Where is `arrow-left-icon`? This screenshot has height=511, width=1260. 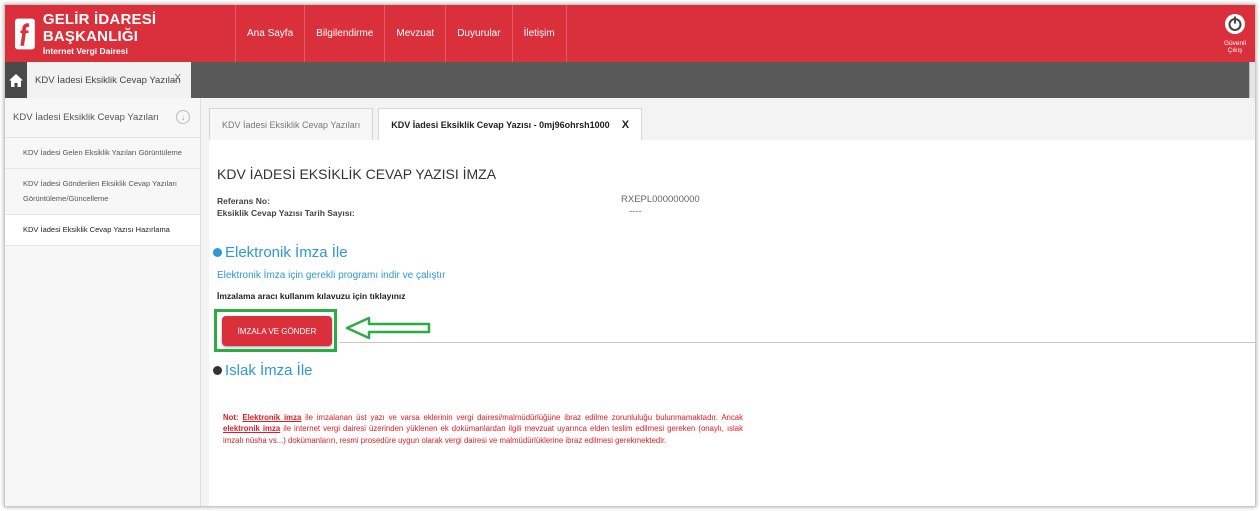 arrow-left-icon is located at coordinates (388, 328).